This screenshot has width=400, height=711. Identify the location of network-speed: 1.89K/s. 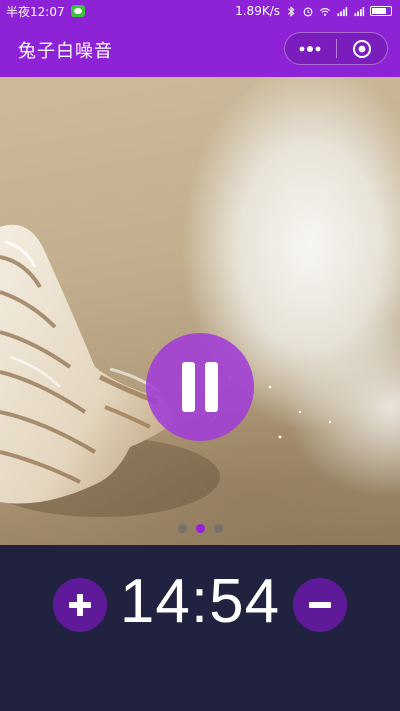
(257, 11).